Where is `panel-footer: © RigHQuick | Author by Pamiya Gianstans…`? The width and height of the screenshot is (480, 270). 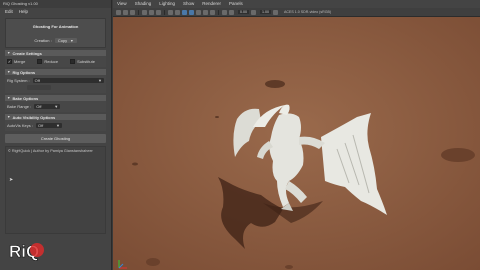 panel-footer: © RigHQuick | Author by Pamiya Gianstans… is located at coordinates (55, 190).